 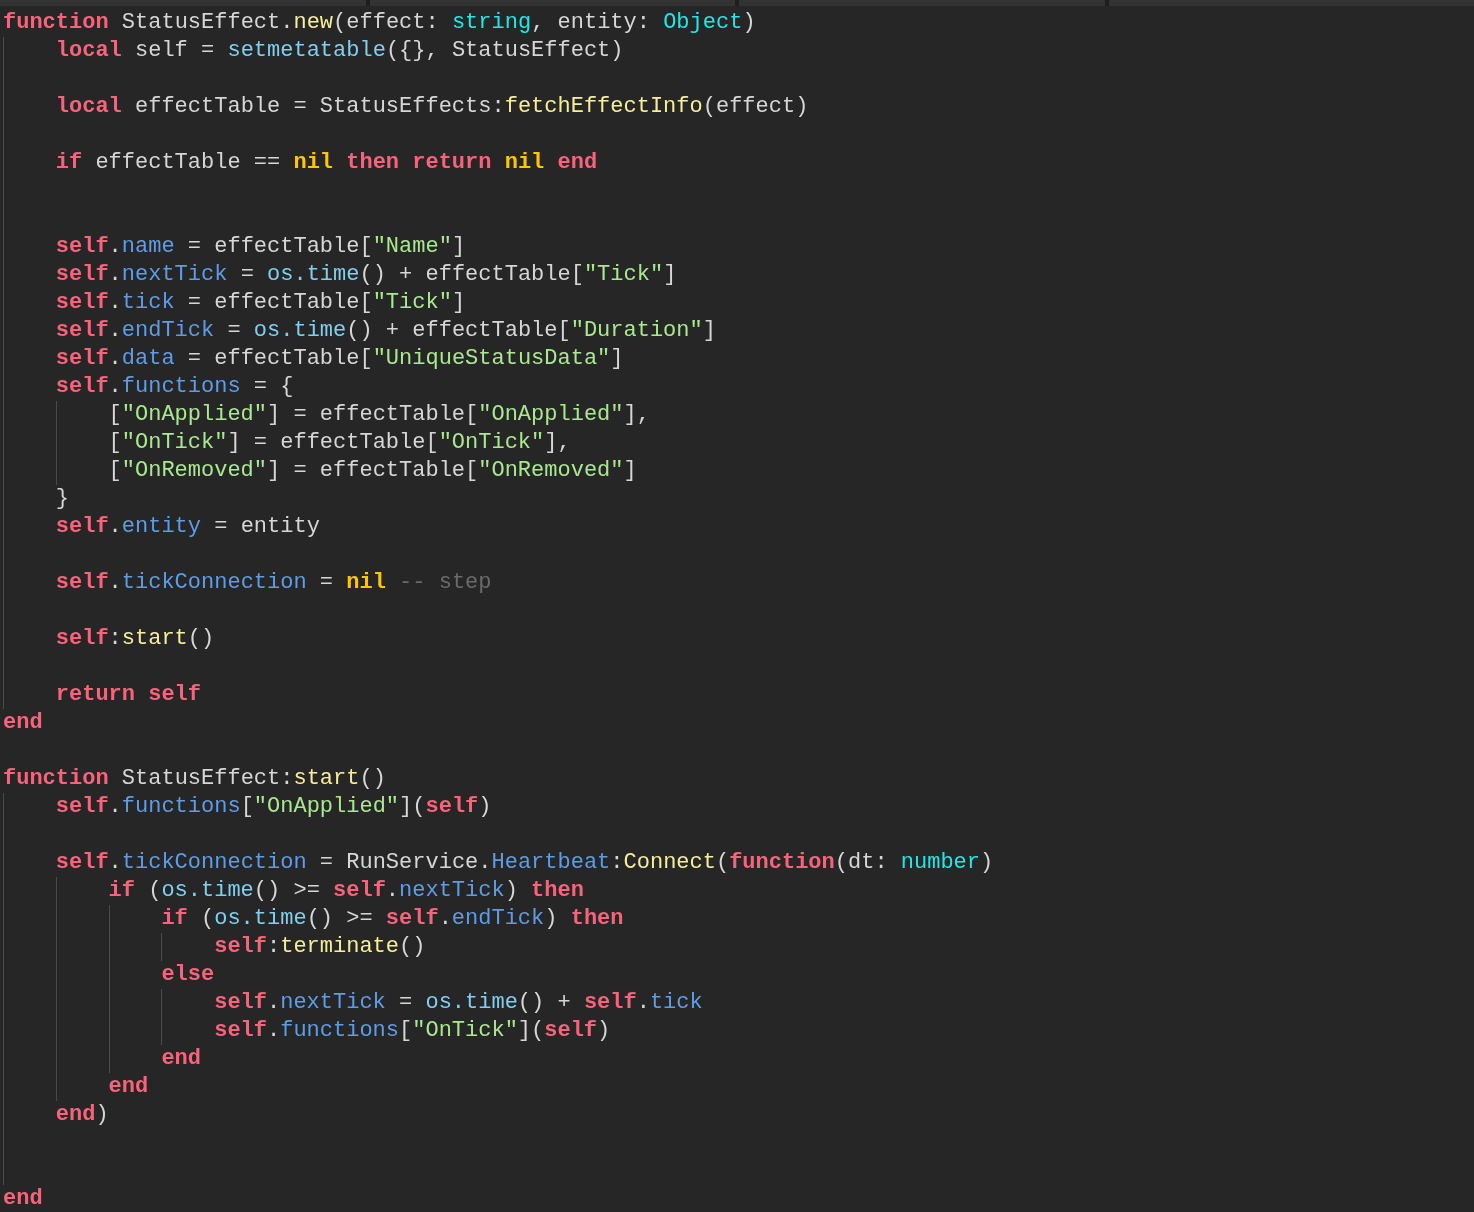 I want to click on code-line: self.functions = {, so click(x=174, y=387).